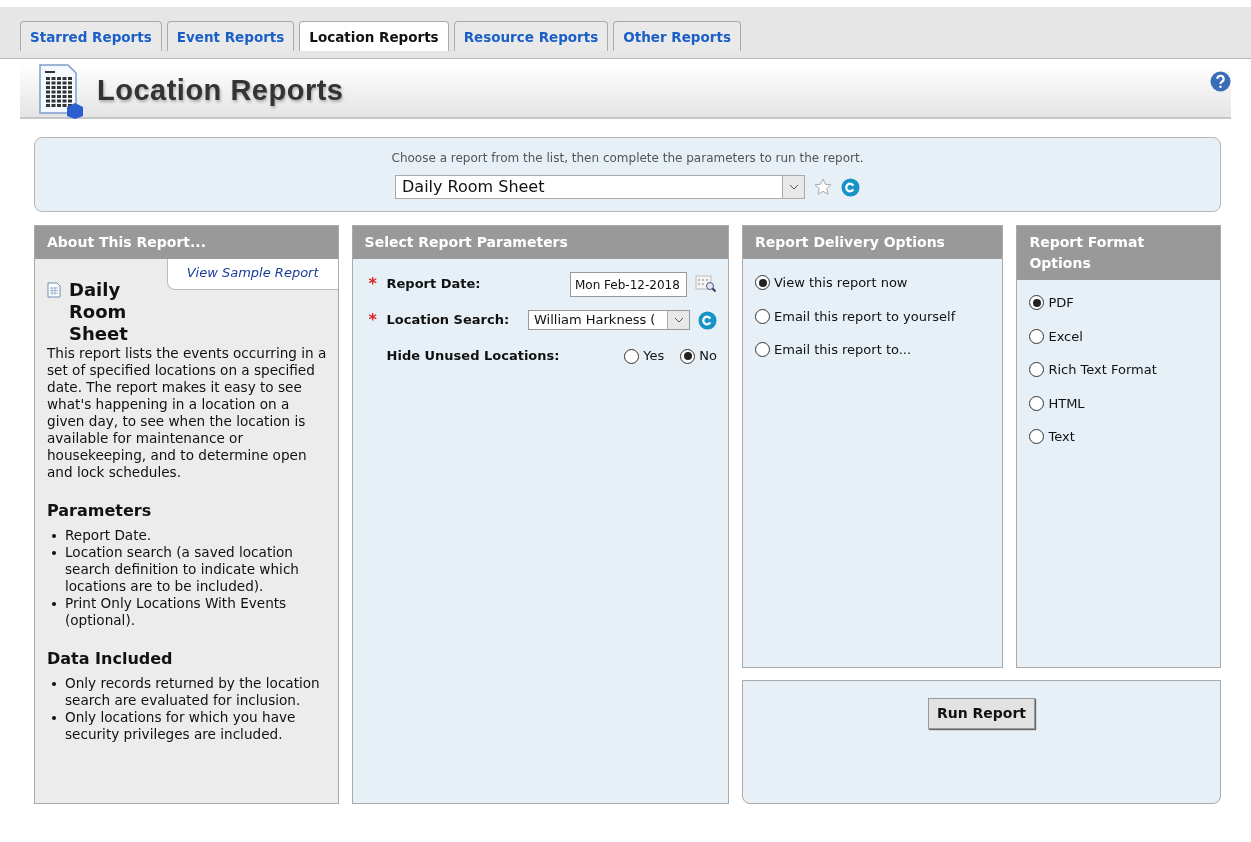 The height and width of the screenshot is (842, 1251). Describe the element at coordinates (708, 356) in the screenshot. I see `option-label: No` at that location.